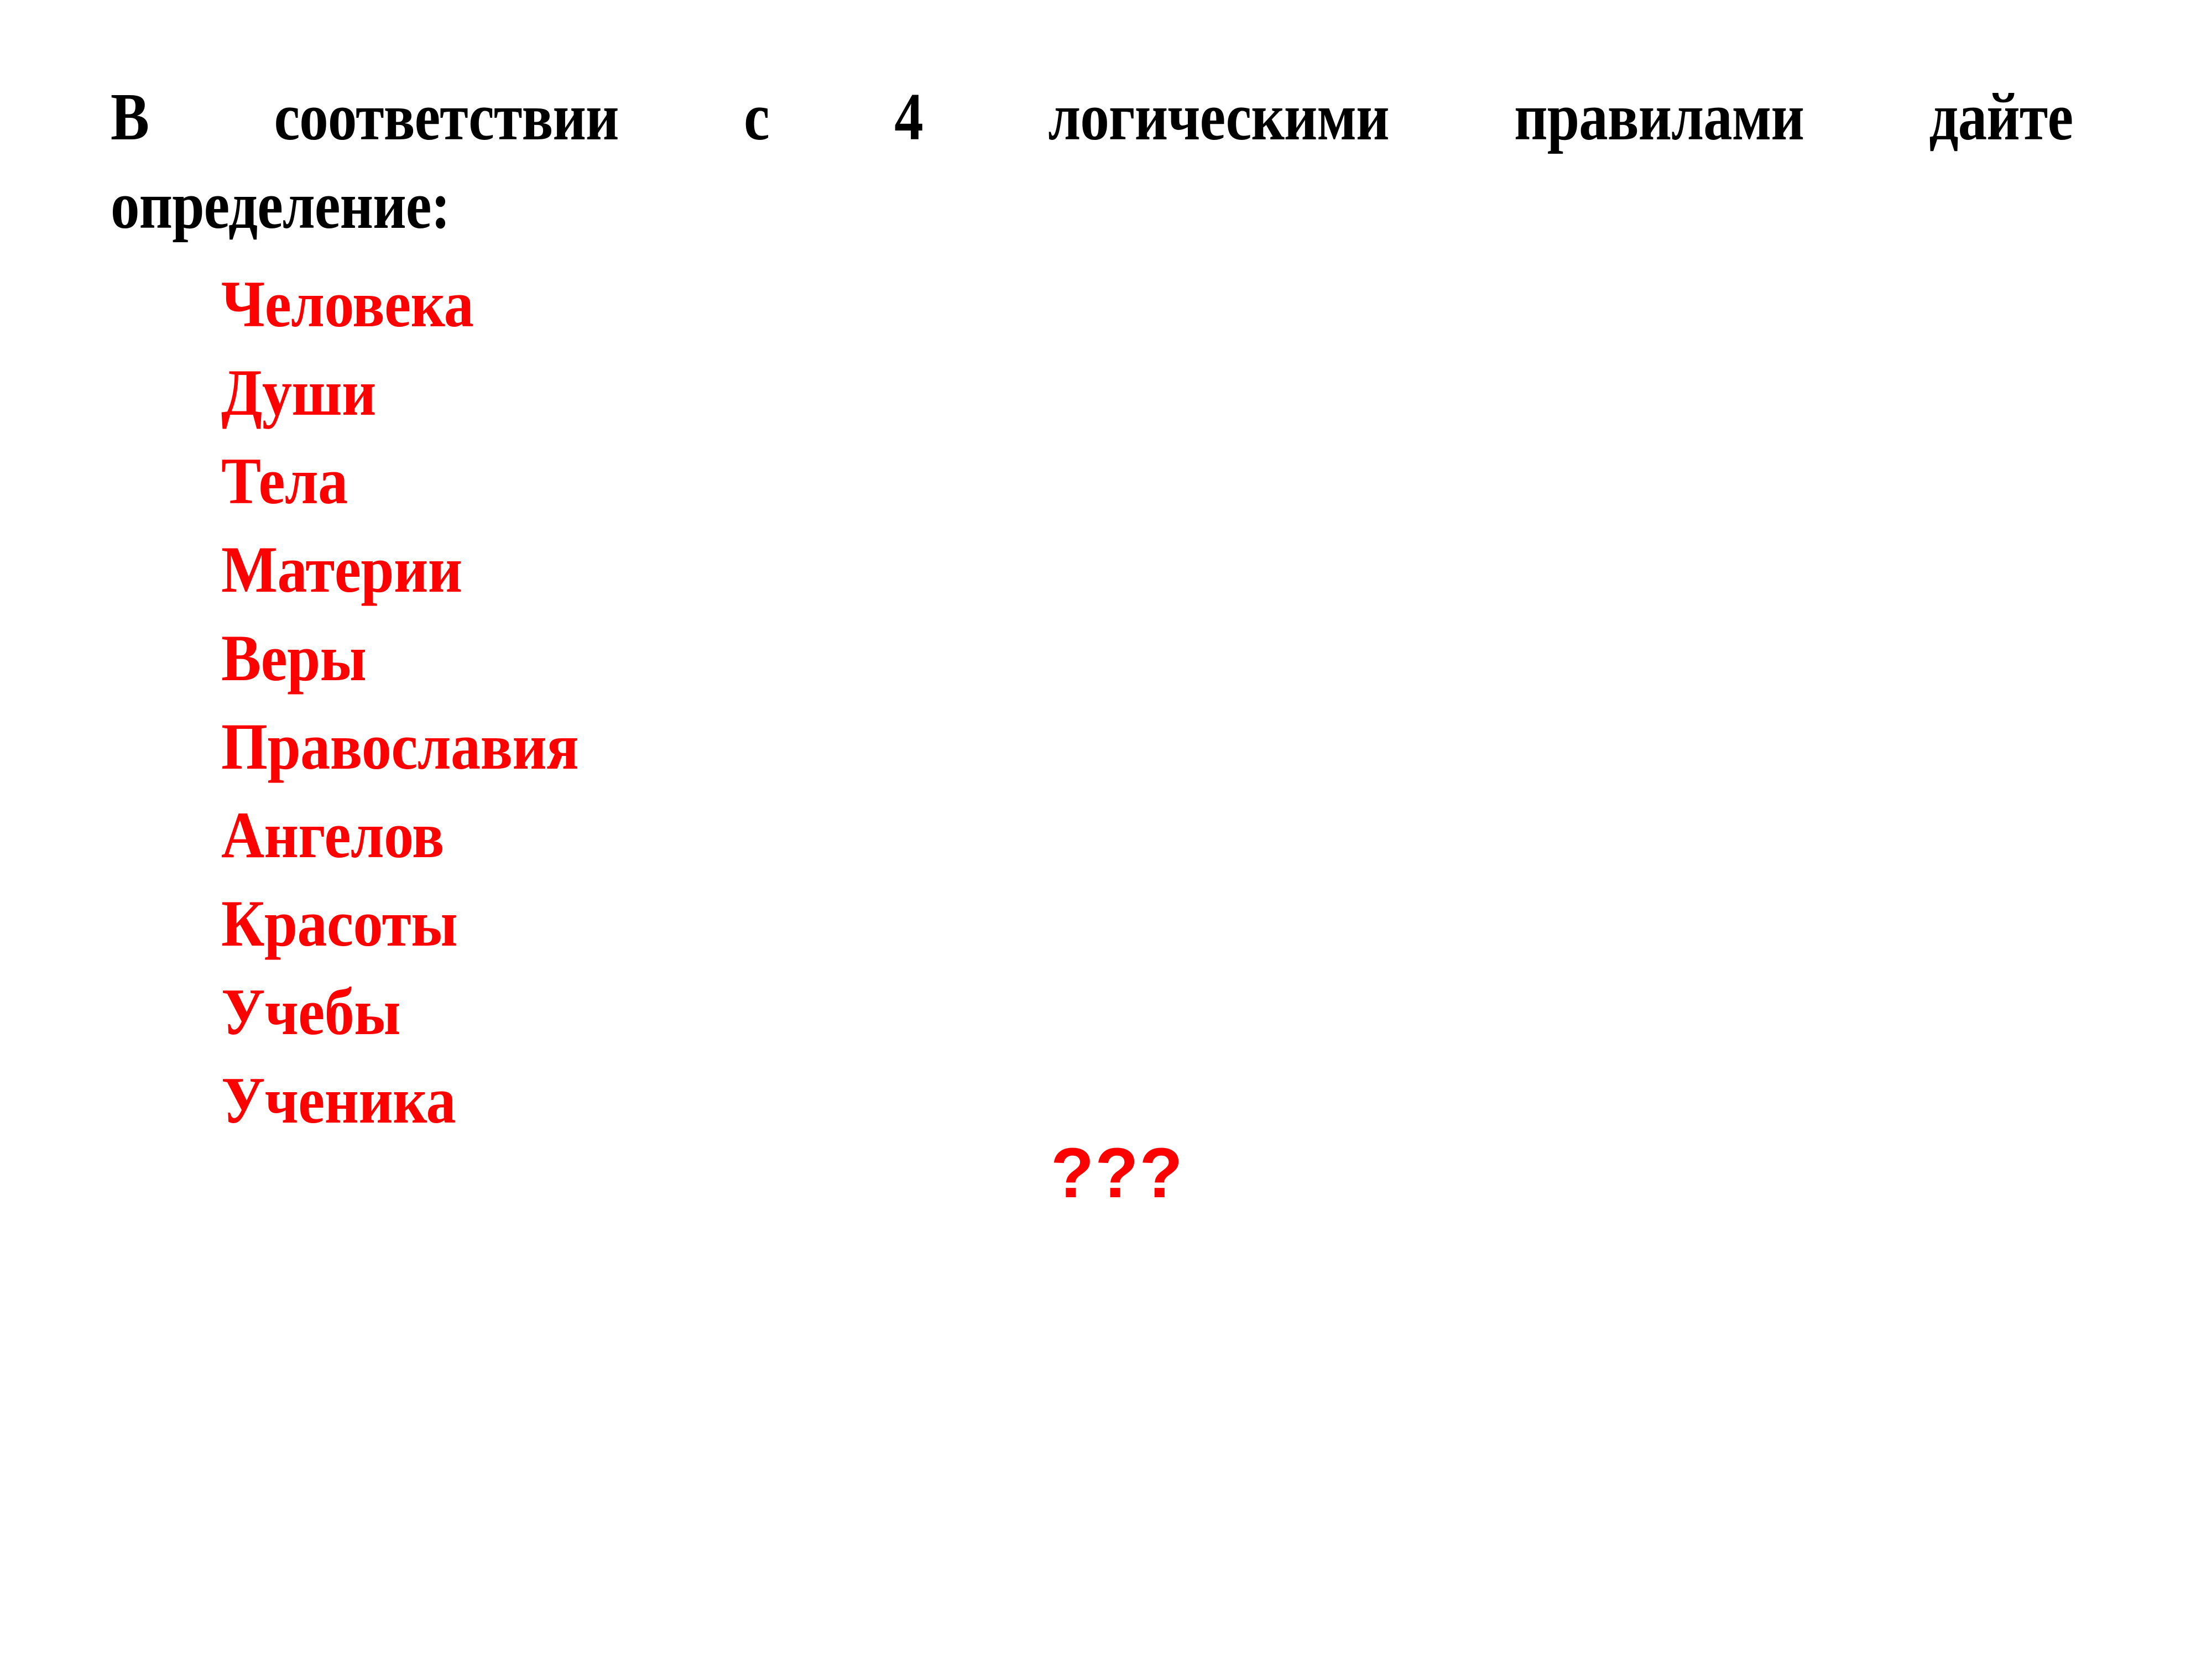  What do you see at coordinates (347, 304) in the screenshot?
I see `list-item: Человека` at bounding box center [347, 304].